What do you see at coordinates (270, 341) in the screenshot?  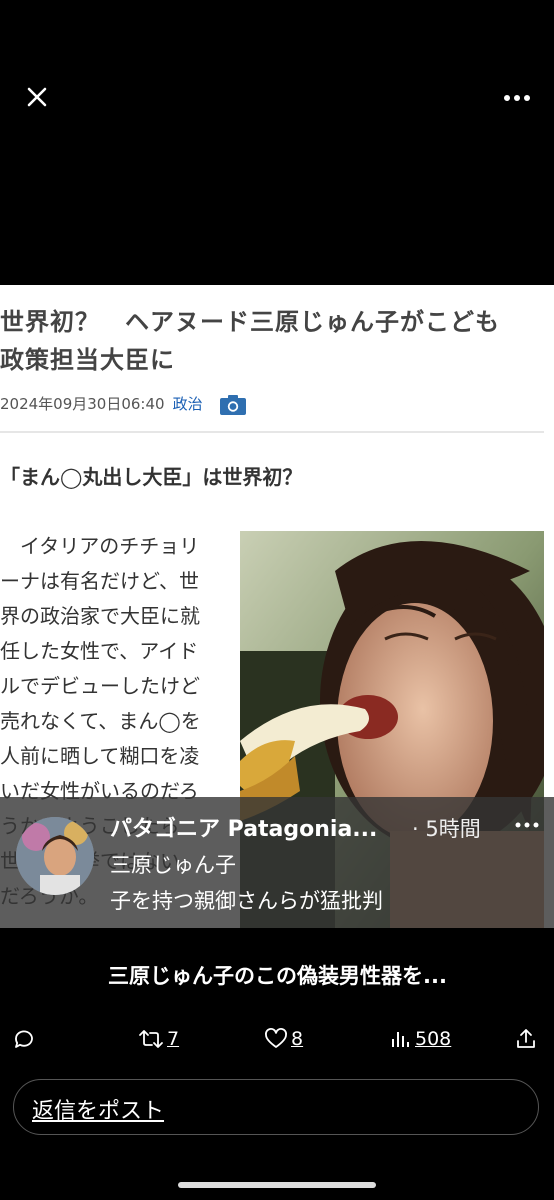 I see `article-headline: 世界初？ ヘアヌード三原じゅん子がこども 政策担当大臣に` at bounding box center [270, 341].